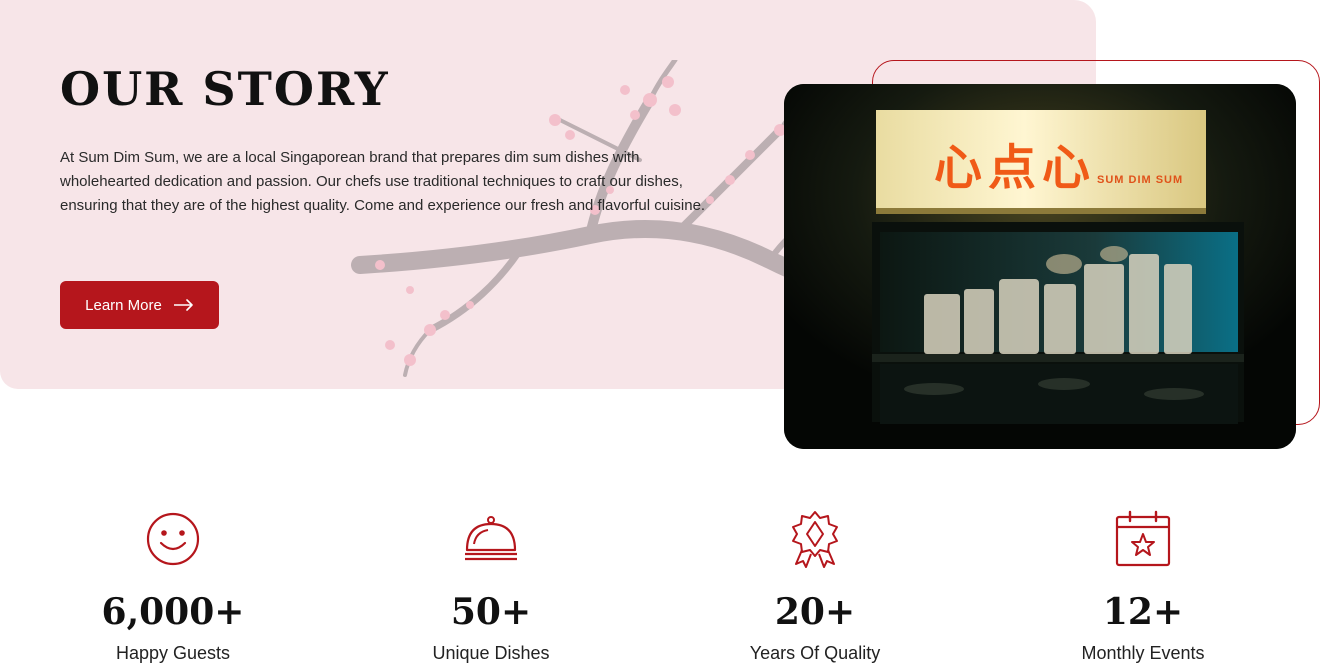 Image resolution: width=1320 pixels, height=670 pixels. I want to click on learn-more-button: Learn More, so click(139, 305).